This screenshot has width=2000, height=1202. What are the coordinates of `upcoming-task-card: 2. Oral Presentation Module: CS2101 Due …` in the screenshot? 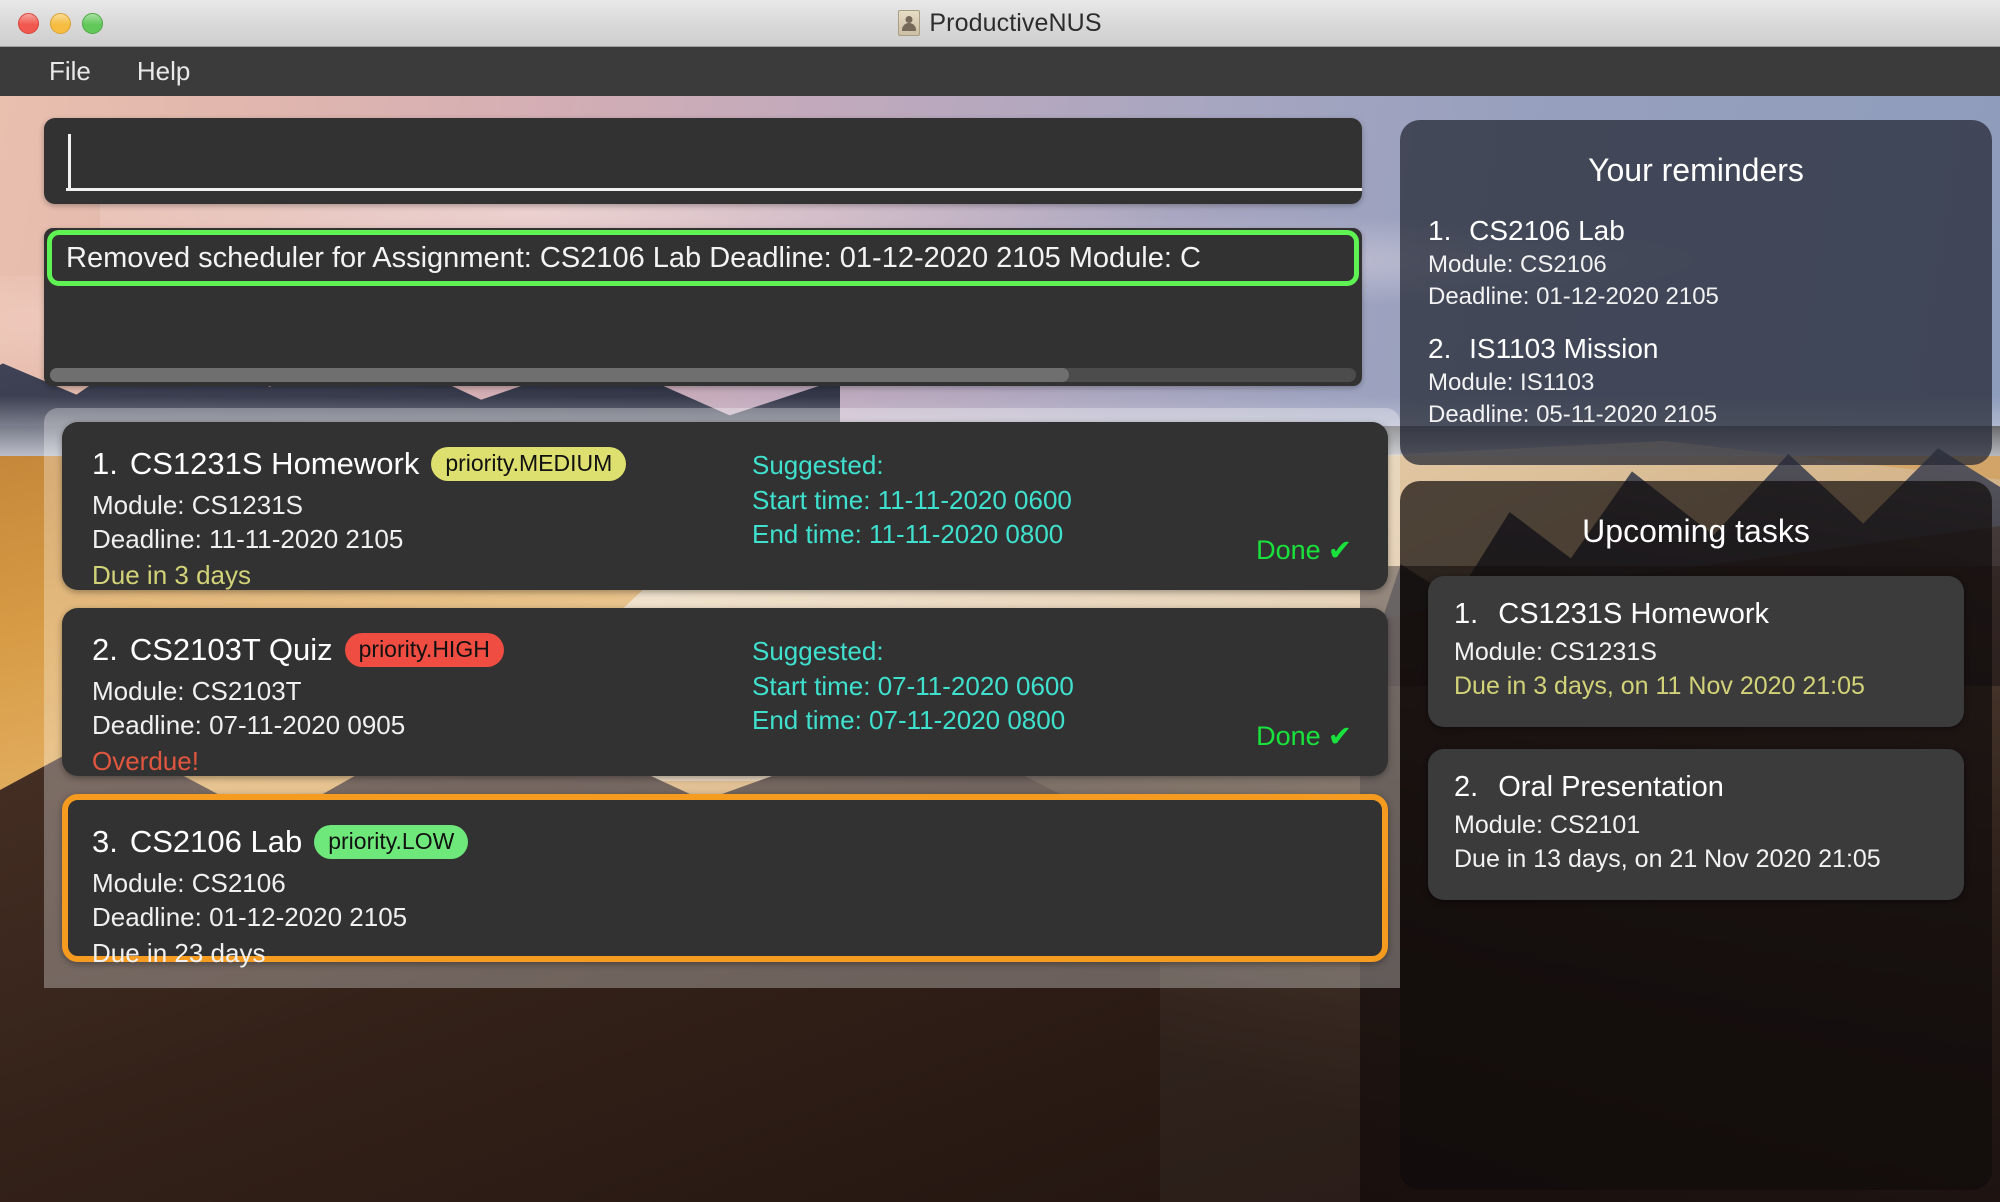 It's located at (1696, 824).